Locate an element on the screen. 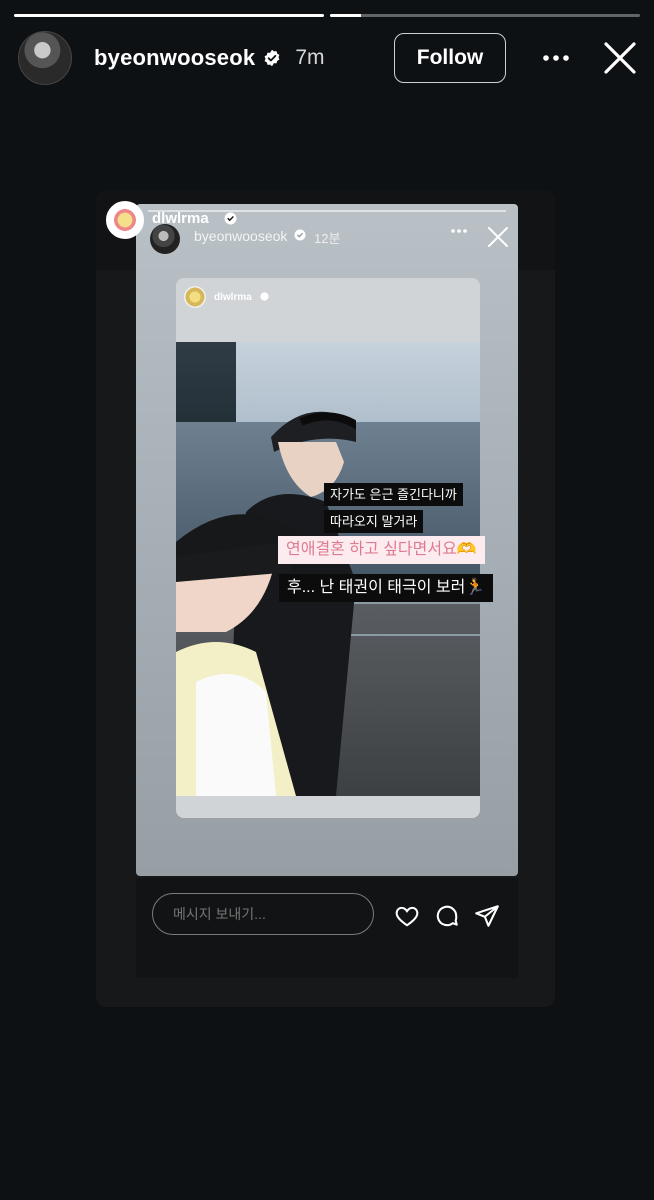 The height and width of the screenshot is (1200, 654). shared-username: dlwlrma is located at coordinates (180, 218).